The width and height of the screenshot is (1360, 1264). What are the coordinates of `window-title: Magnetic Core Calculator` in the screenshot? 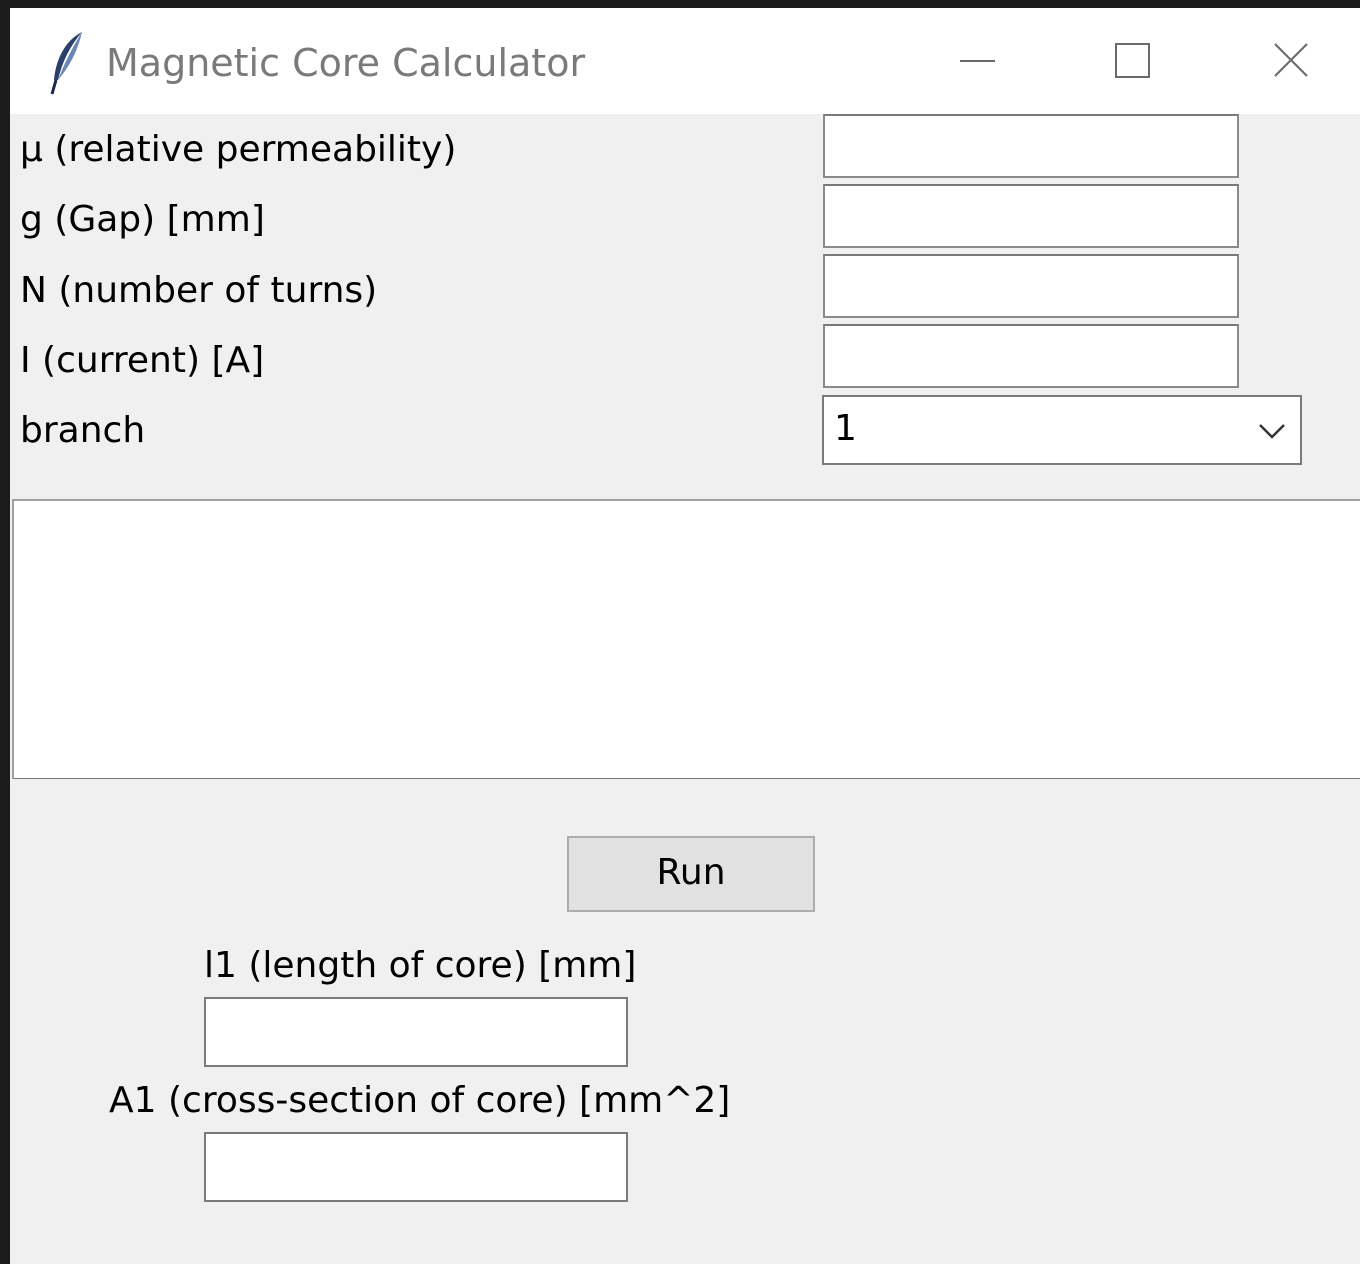 It's located at (346, 63).